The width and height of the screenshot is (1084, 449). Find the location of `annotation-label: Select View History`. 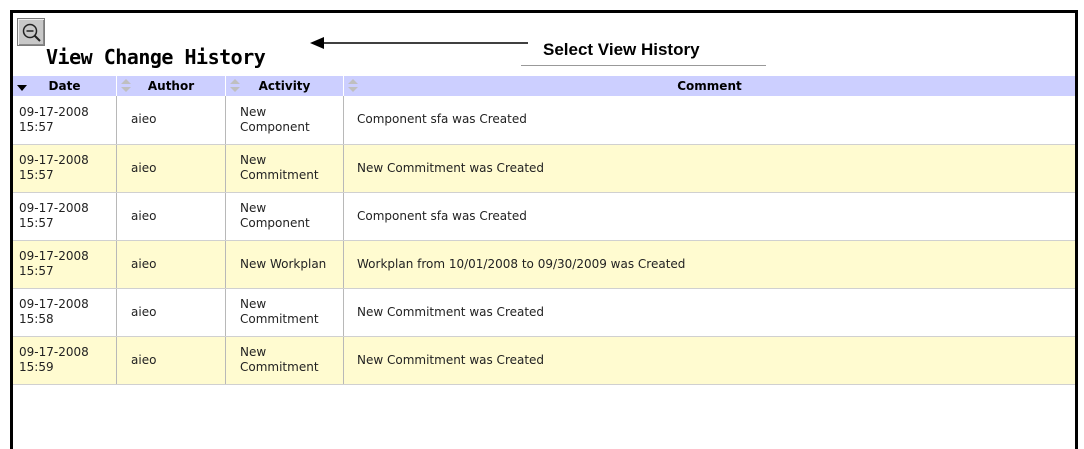

annotation-label: Select View History is located at coordinates (621, 49).